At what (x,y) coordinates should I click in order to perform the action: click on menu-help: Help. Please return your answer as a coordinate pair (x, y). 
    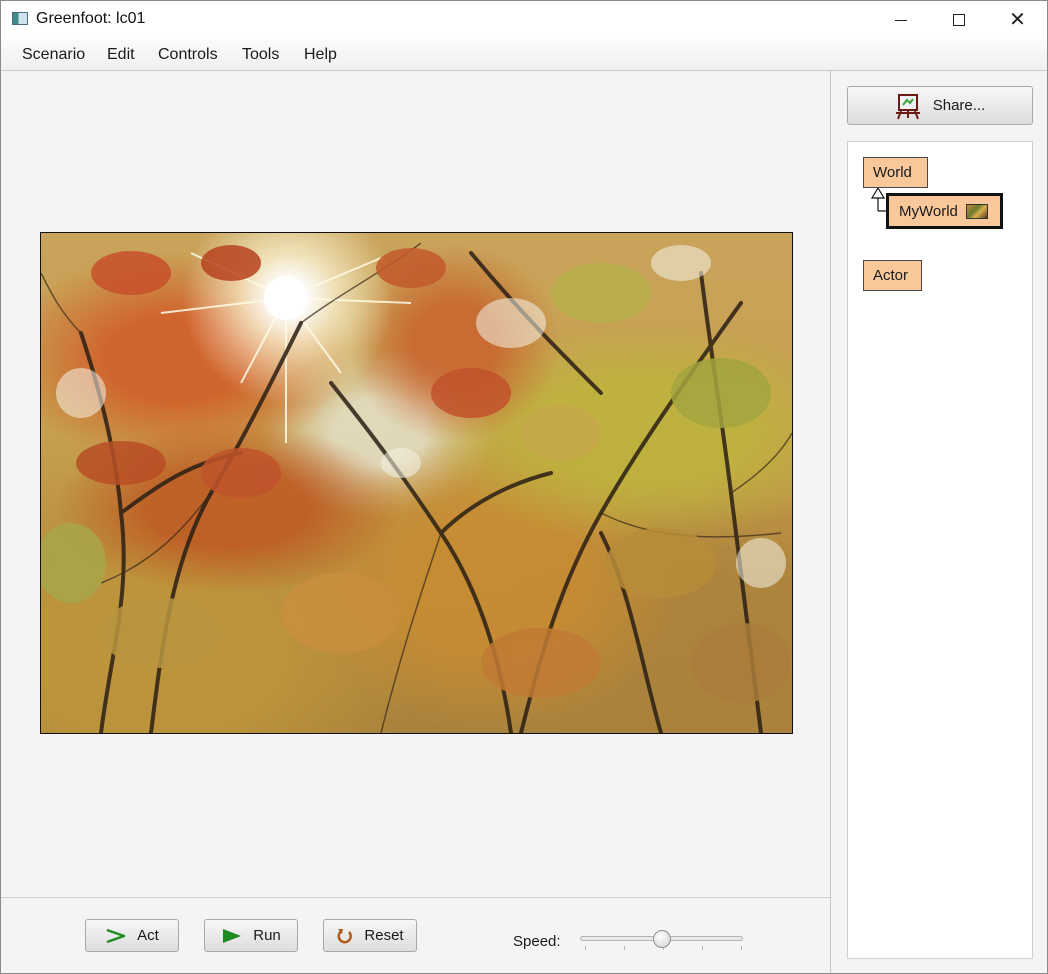
    Looking at the image, I should click on (320, 55).